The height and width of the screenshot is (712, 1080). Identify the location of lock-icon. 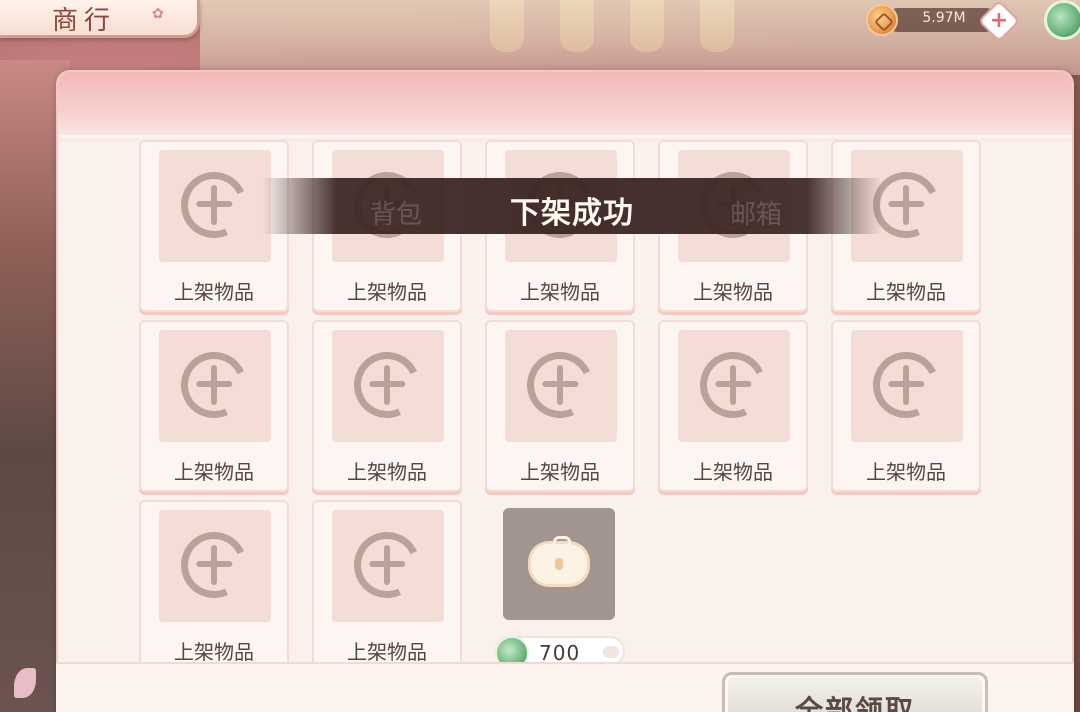
(559, 560).